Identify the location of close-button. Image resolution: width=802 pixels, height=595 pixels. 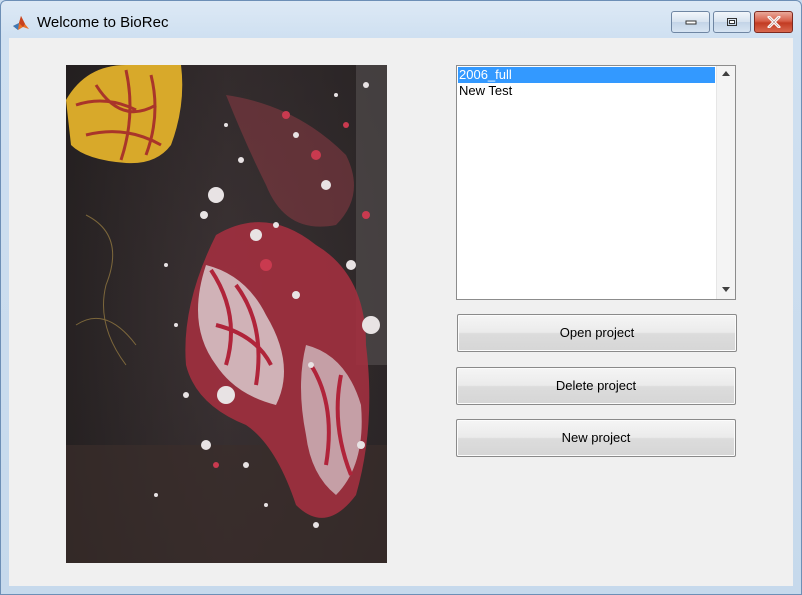
(773, 22).